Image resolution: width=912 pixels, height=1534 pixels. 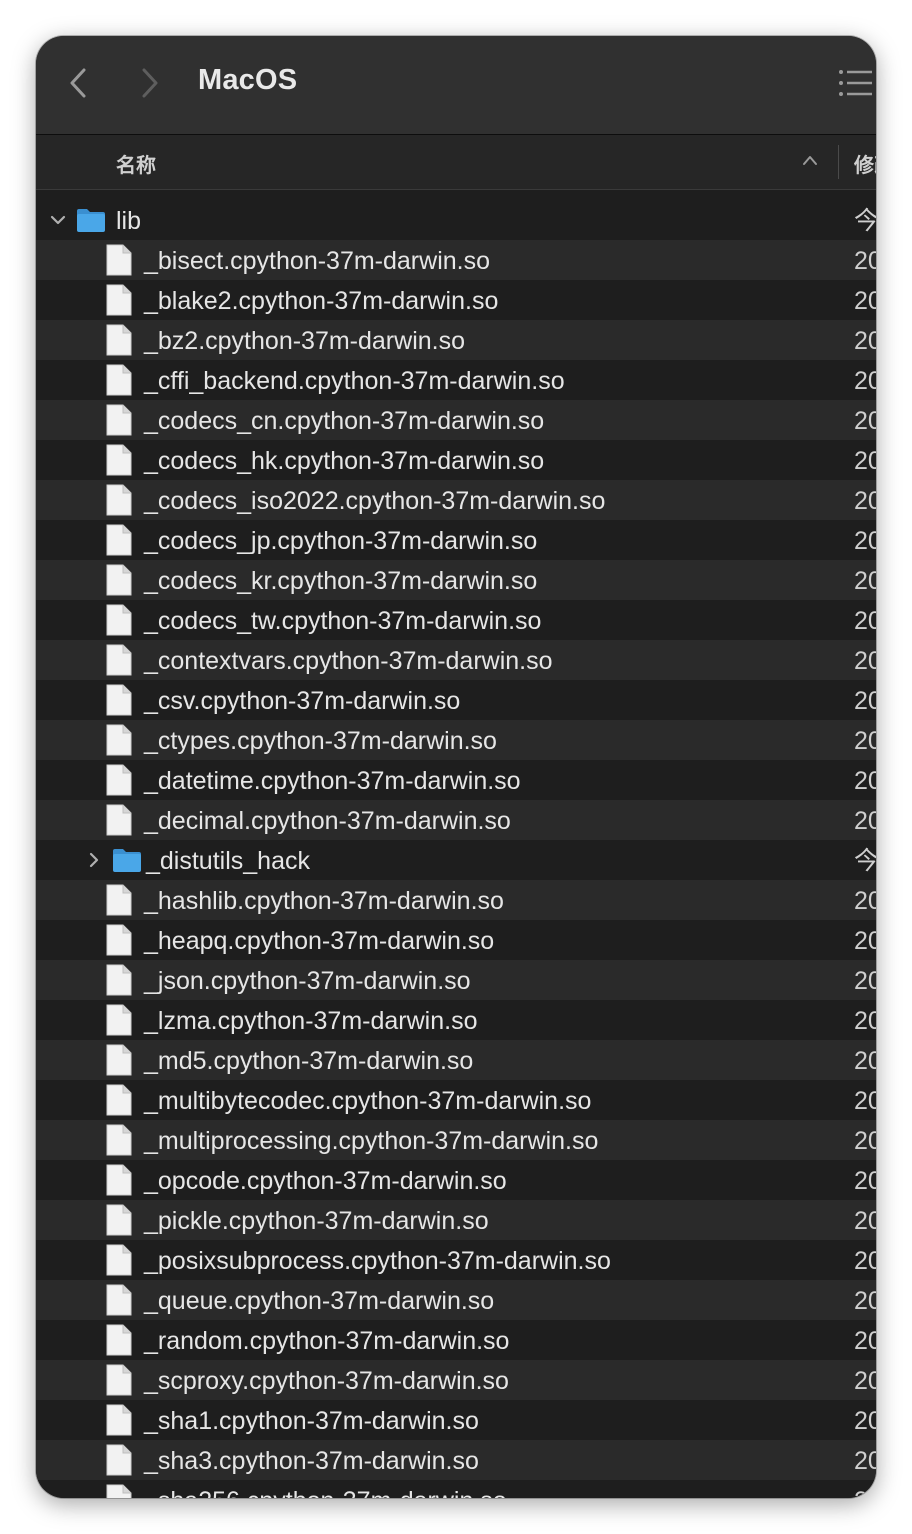 What do you see at coordinates (456, 220) in the screenshot?
I see `folder-row: lib 今天` at bounding box center [456, 220].